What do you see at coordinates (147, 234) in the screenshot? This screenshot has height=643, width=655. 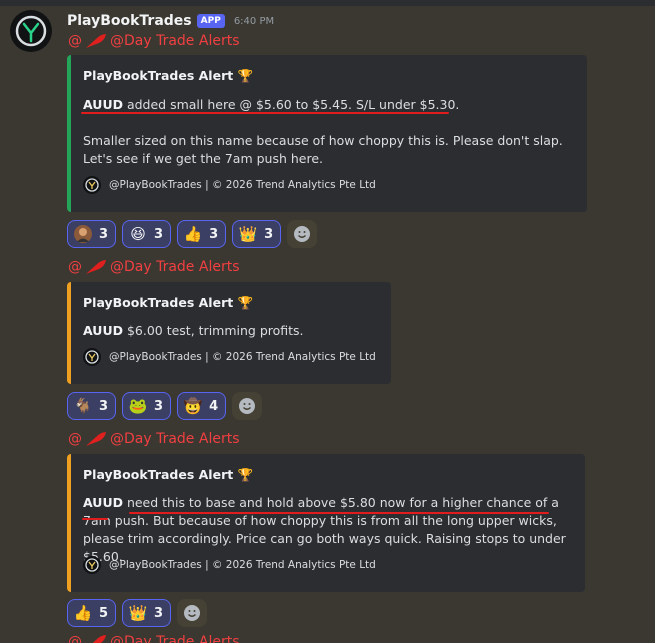 I see `reaction-grin: 😆 3` at bounding box center [147, 234].